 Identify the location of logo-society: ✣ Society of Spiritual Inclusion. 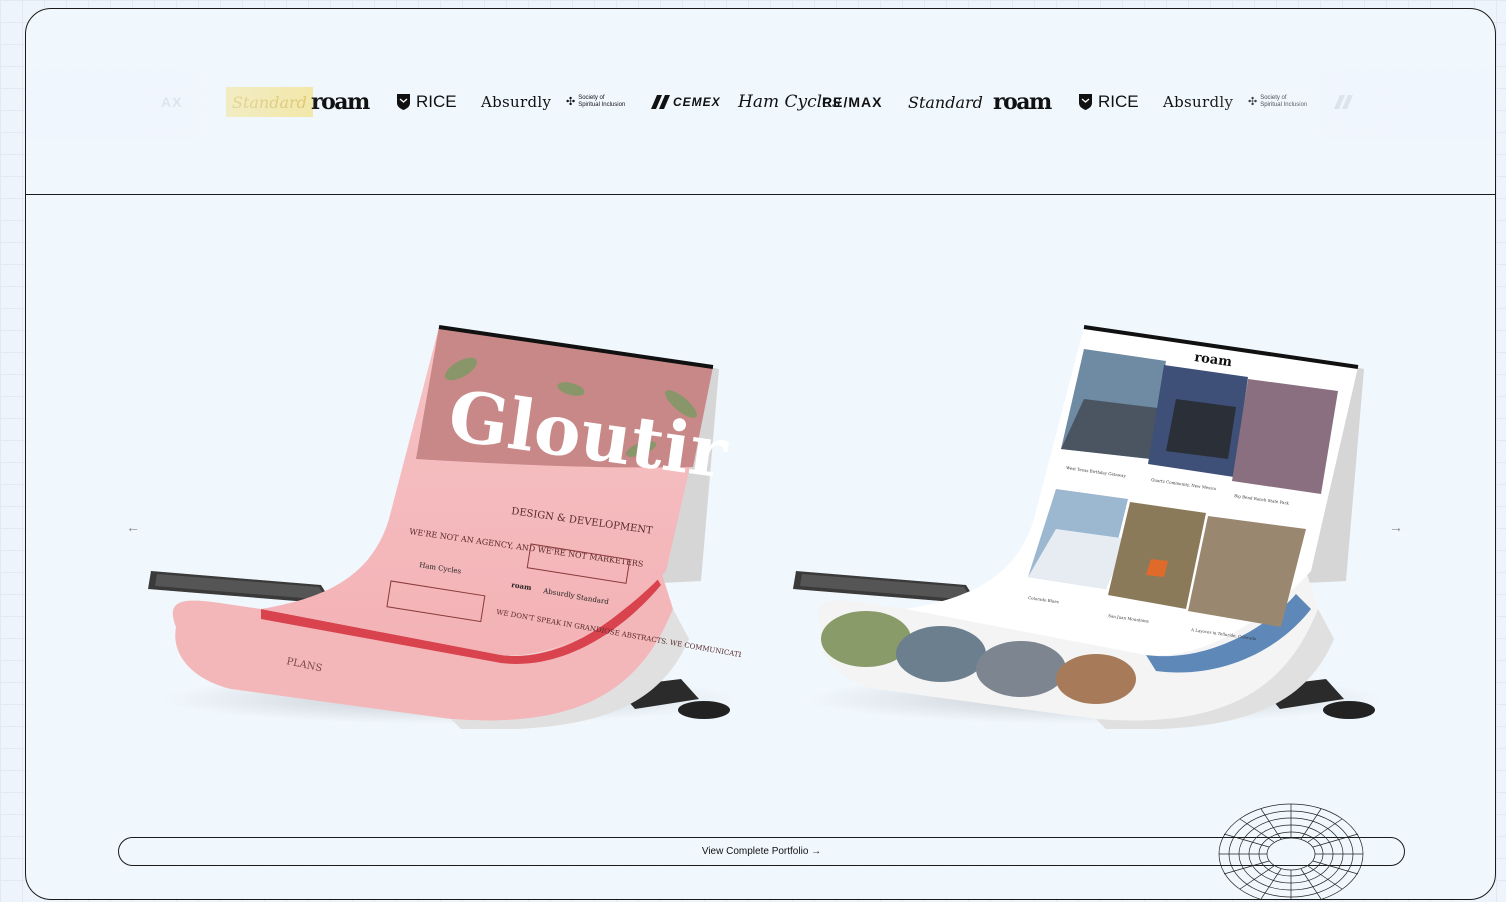
(596, 101).